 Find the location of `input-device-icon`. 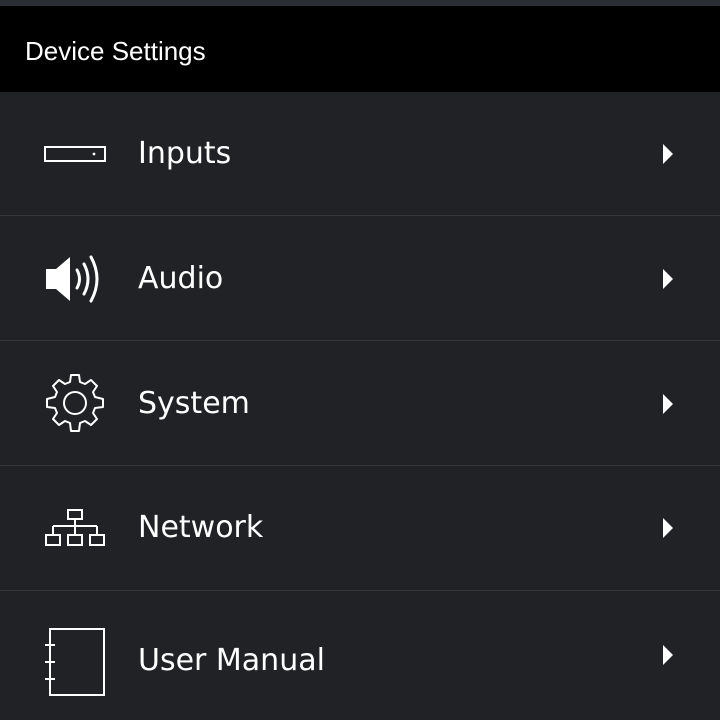

input-device-icon is located at coordinates (75, 154).